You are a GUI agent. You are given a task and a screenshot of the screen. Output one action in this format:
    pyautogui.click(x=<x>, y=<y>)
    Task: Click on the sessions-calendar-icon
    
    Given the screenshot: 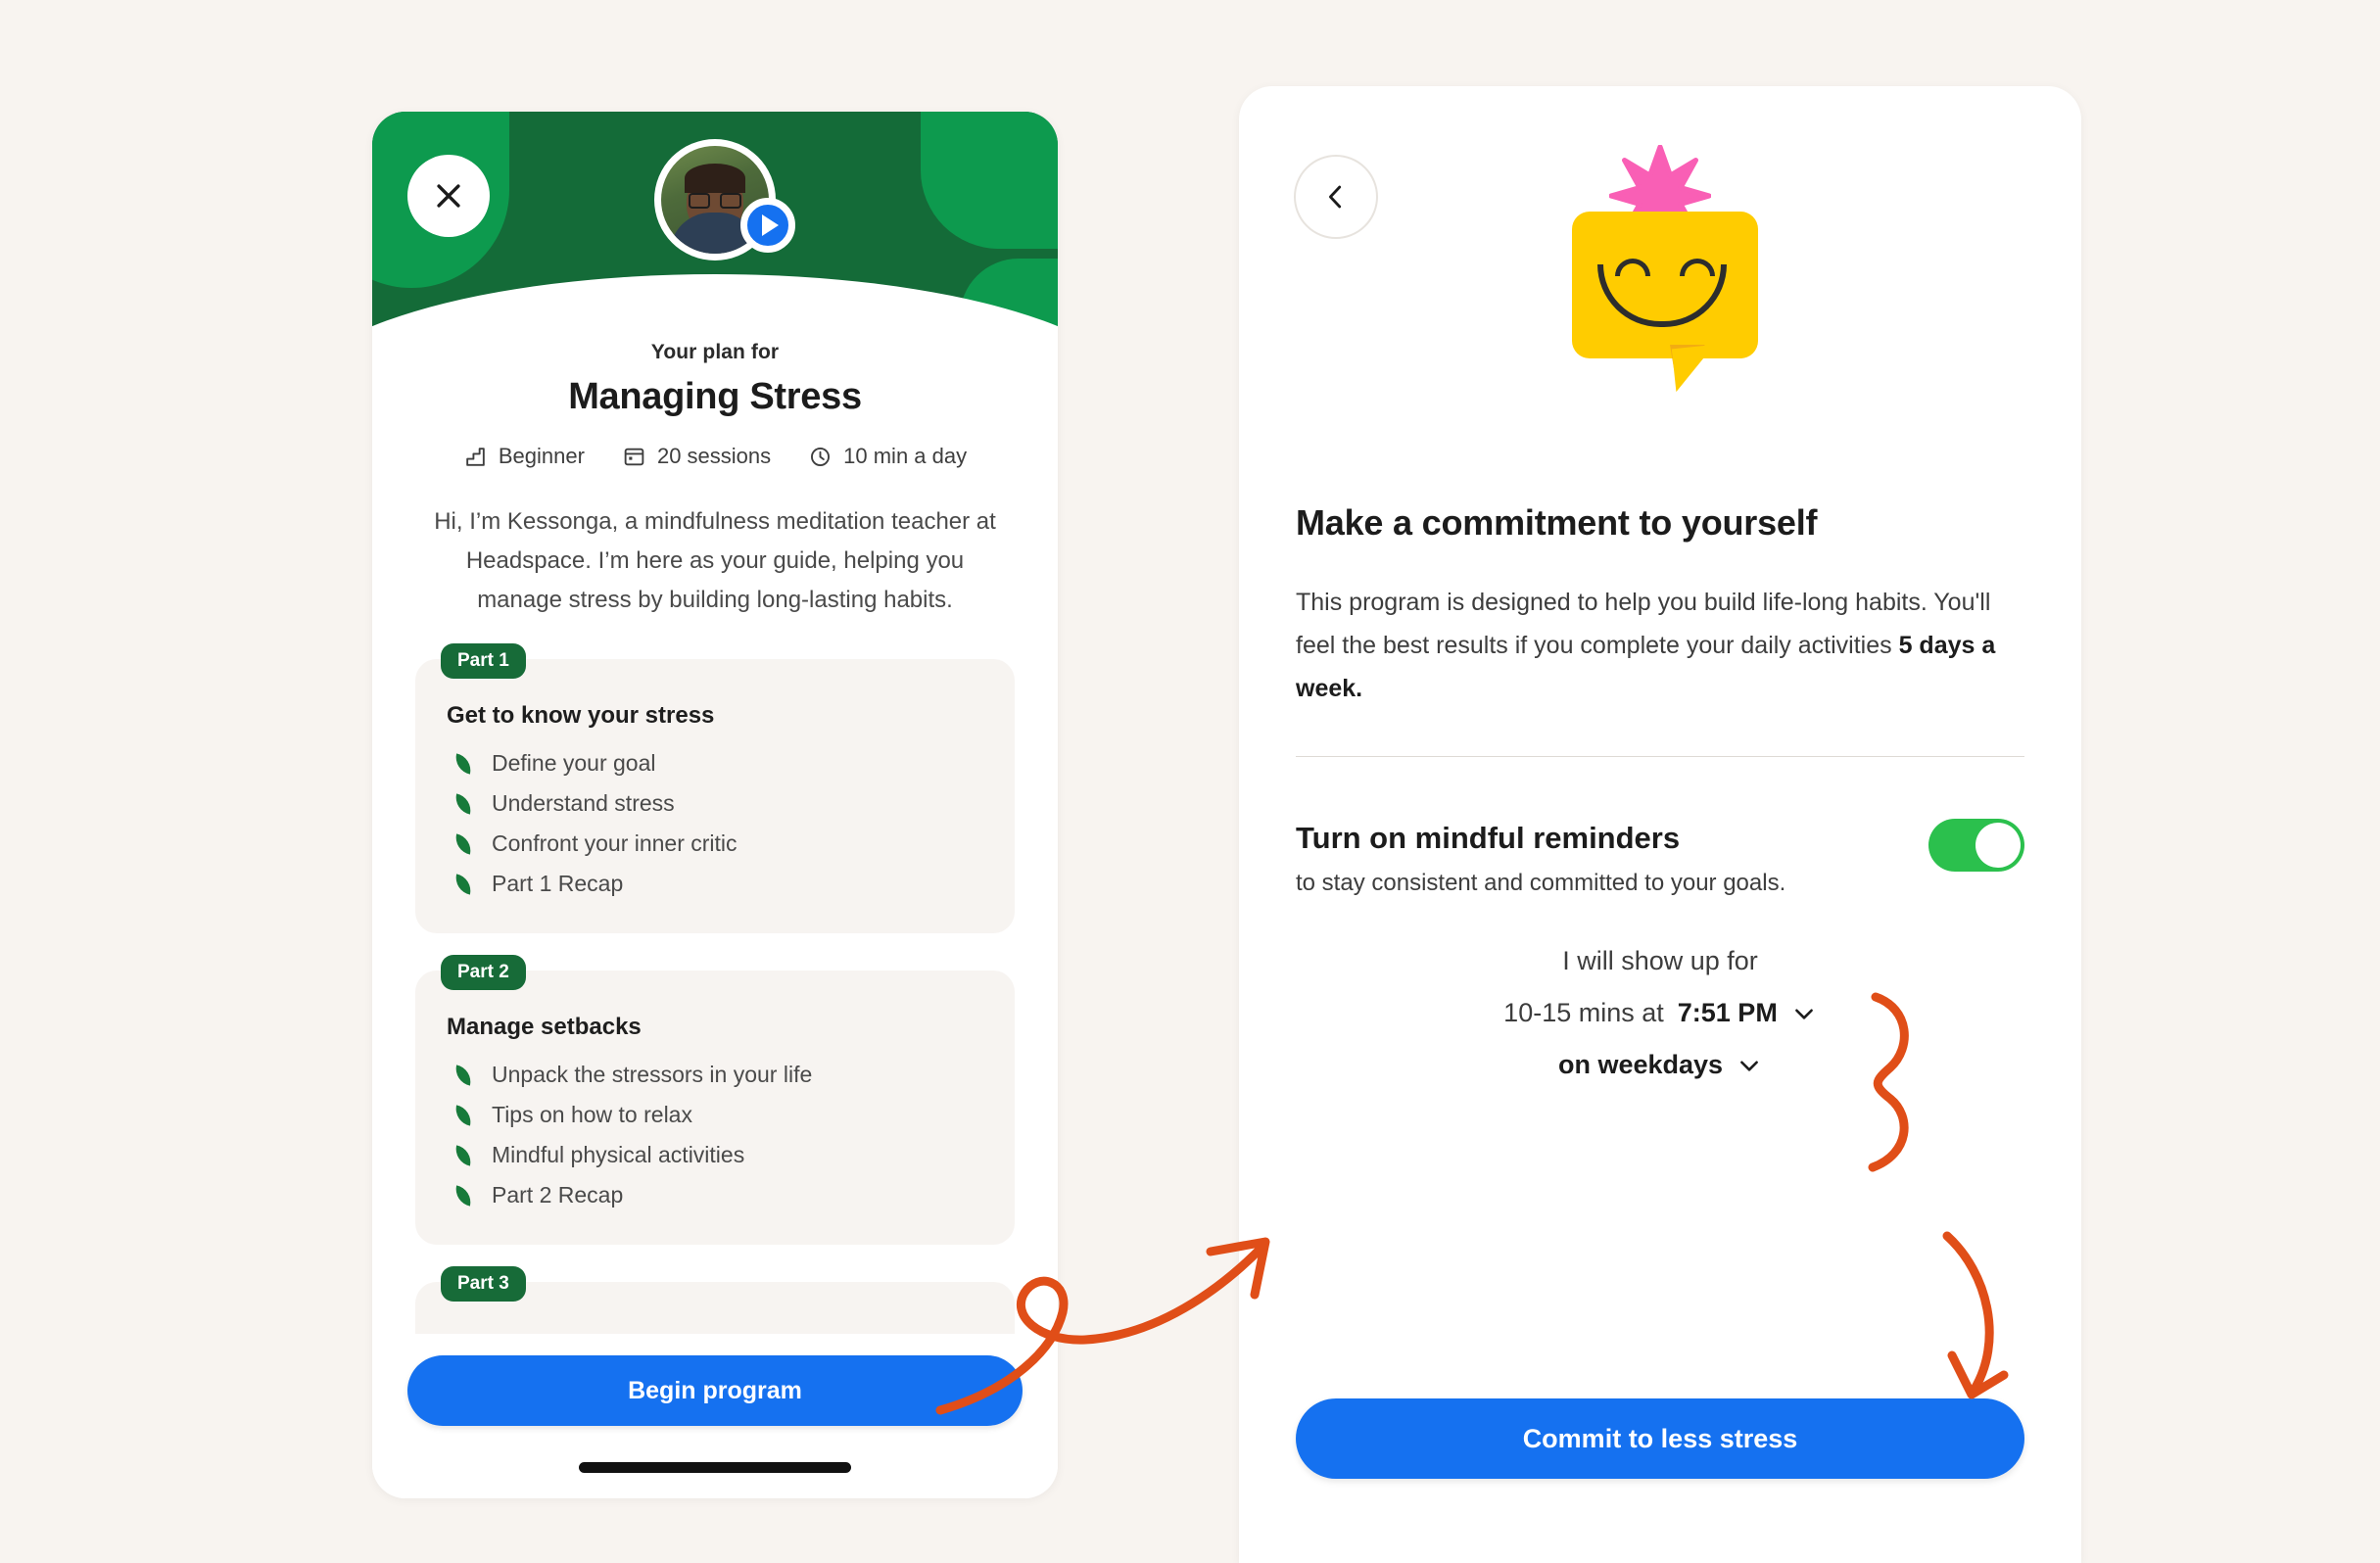 What is the action you would take?
    pyautogui.click(x=634, y=456)
    